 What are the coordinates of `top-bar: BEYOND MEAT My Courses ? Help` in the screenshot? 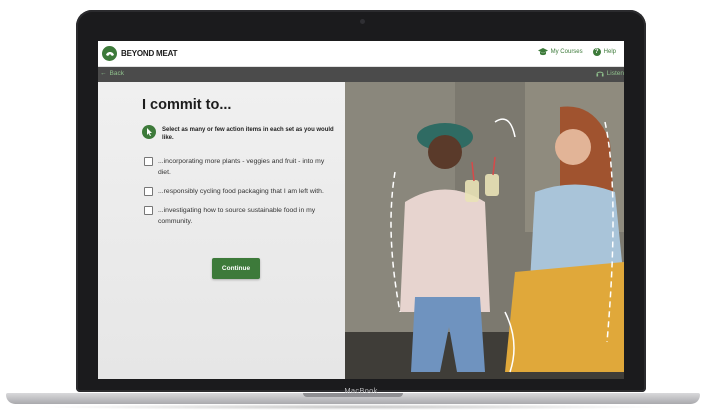 It's located at (361, 54).